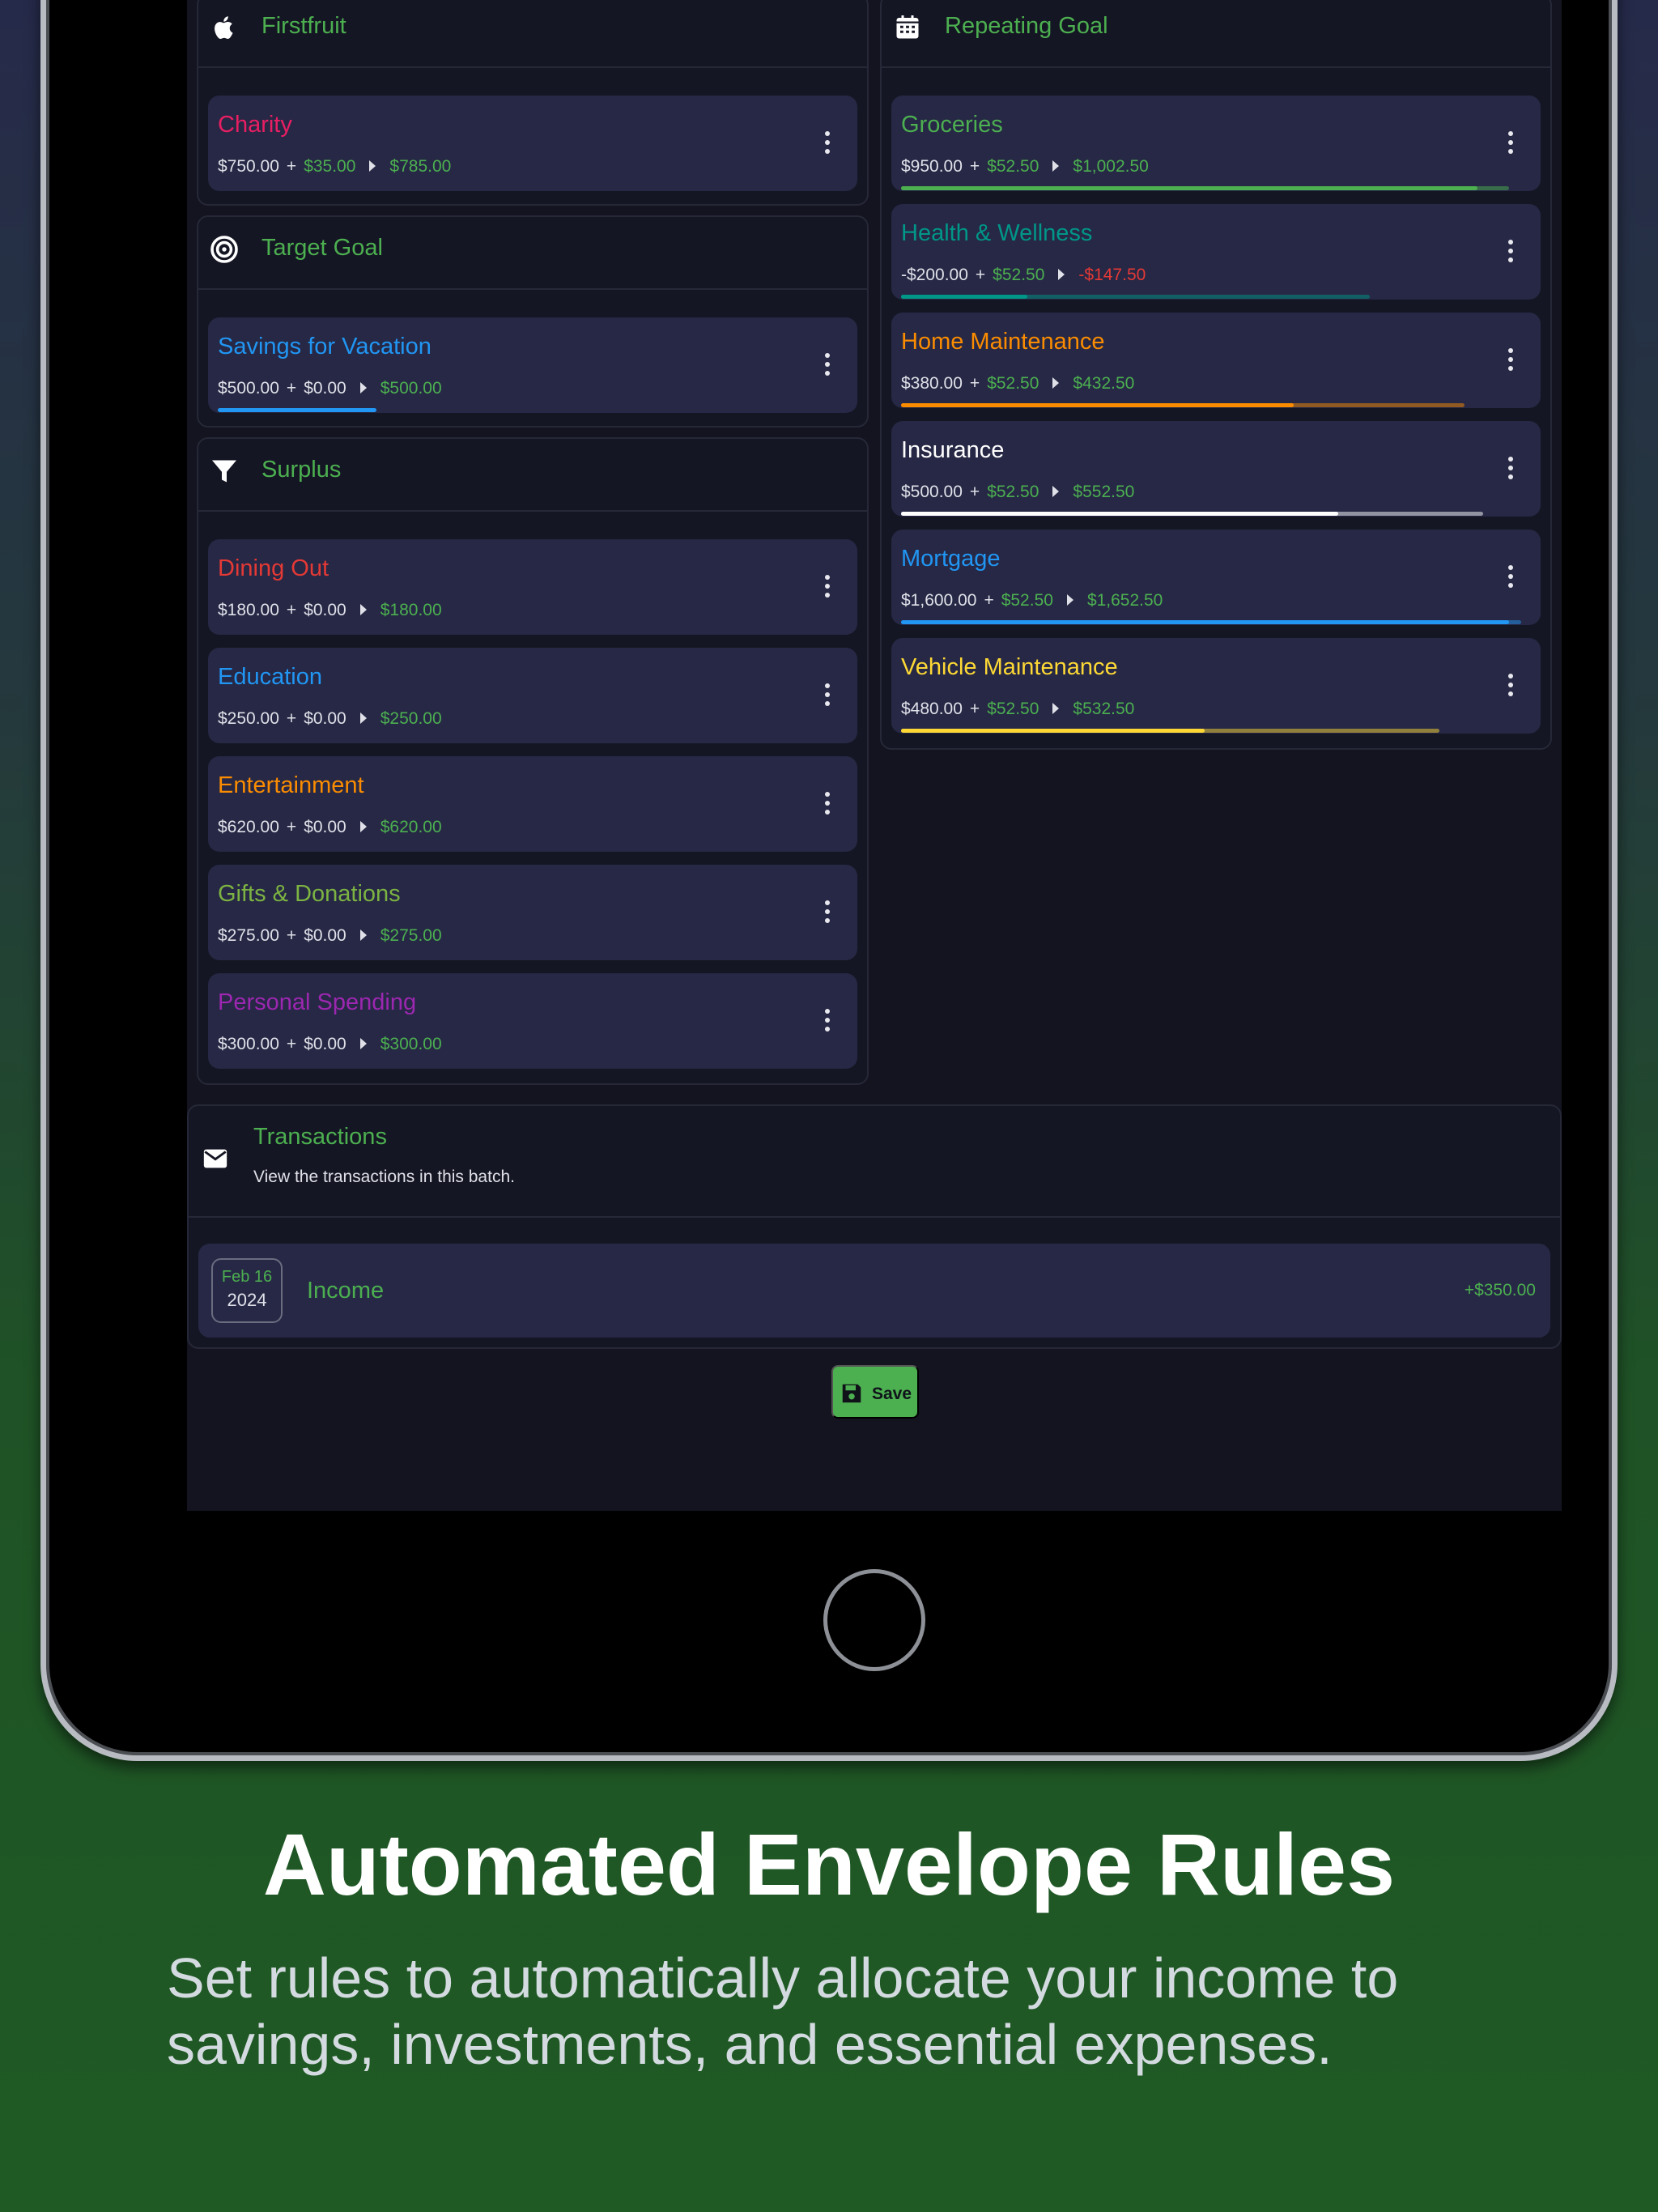  What do you see at coordinates (317, 1002) in the screenshot?
I see `envelope-name: Personal Spending` at bounding box center [317, 1002].